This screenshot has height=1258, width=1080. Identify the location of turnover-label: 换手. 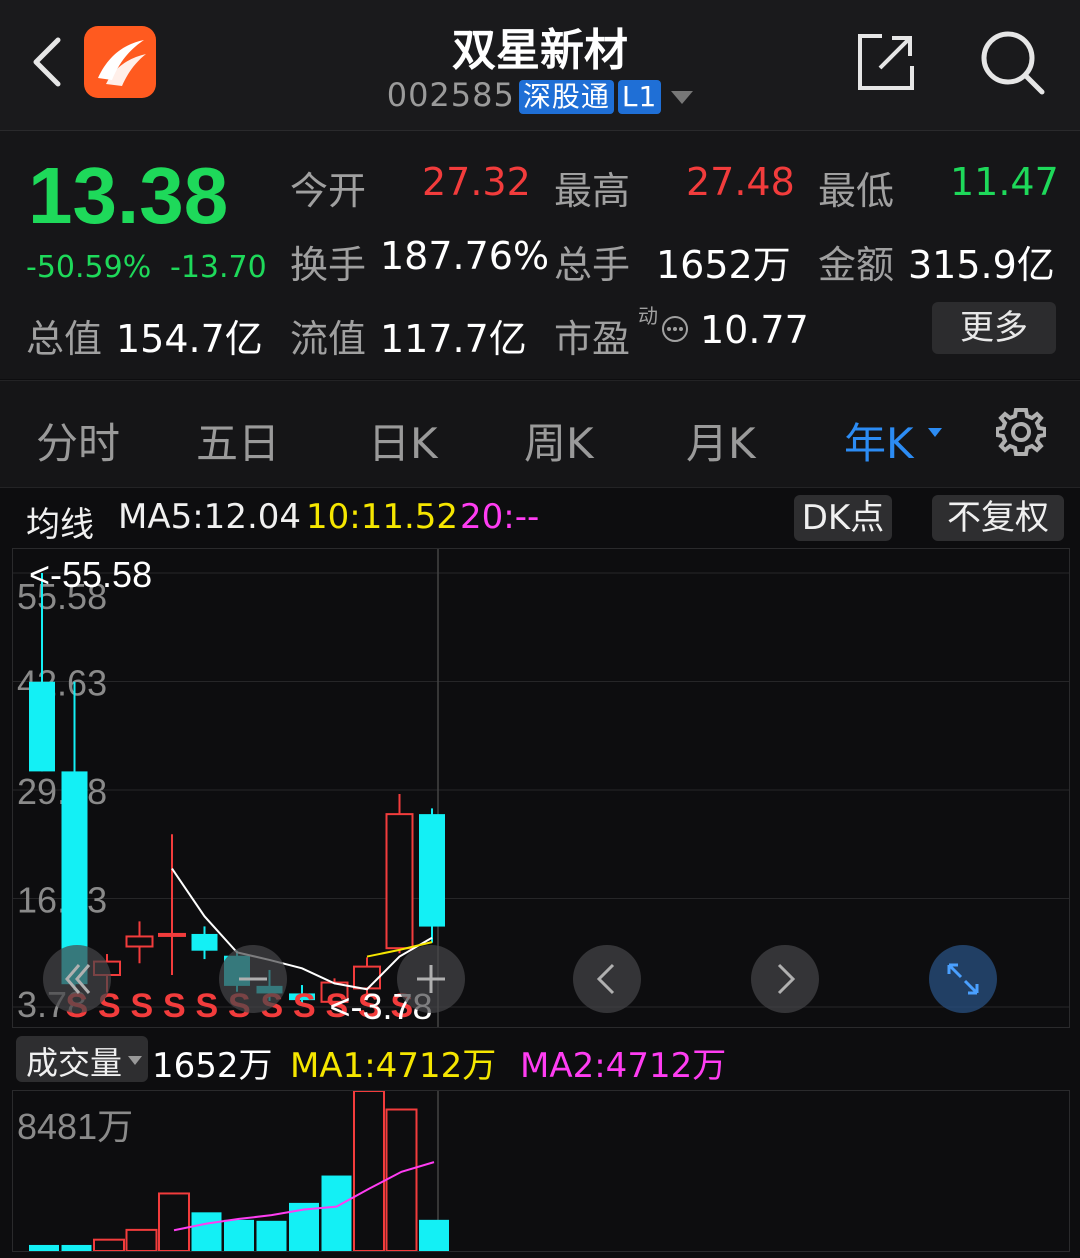
(328, 265).